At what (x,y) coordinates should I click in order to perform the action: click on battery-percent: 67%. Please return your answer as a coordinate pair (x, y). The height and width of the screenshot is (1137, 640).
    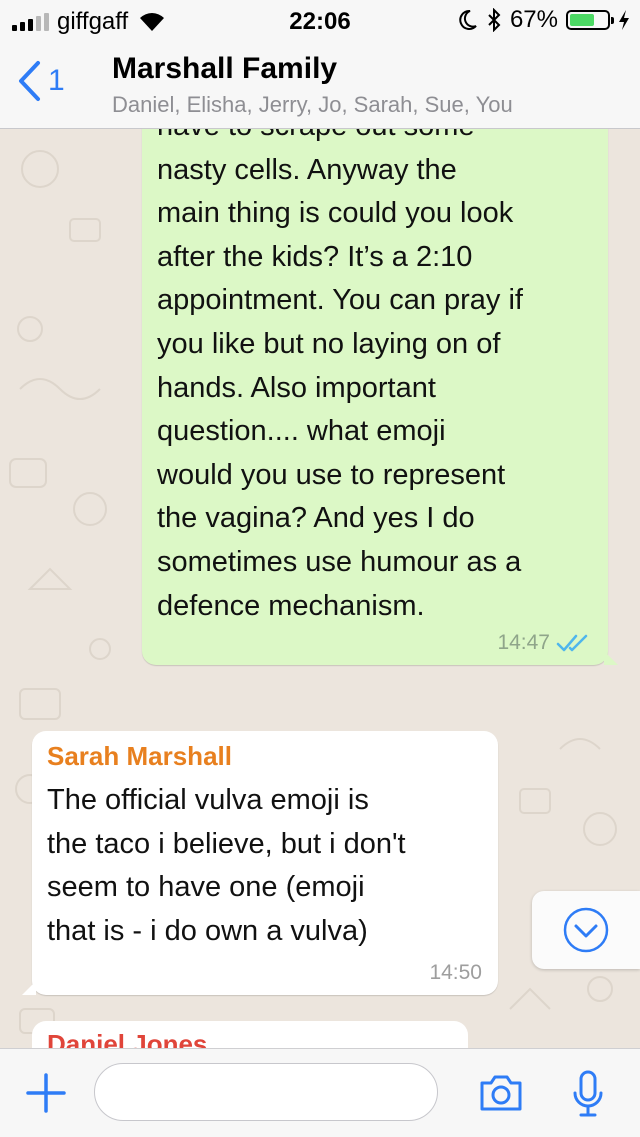
    Looking at the image, I should click on (533, 19).